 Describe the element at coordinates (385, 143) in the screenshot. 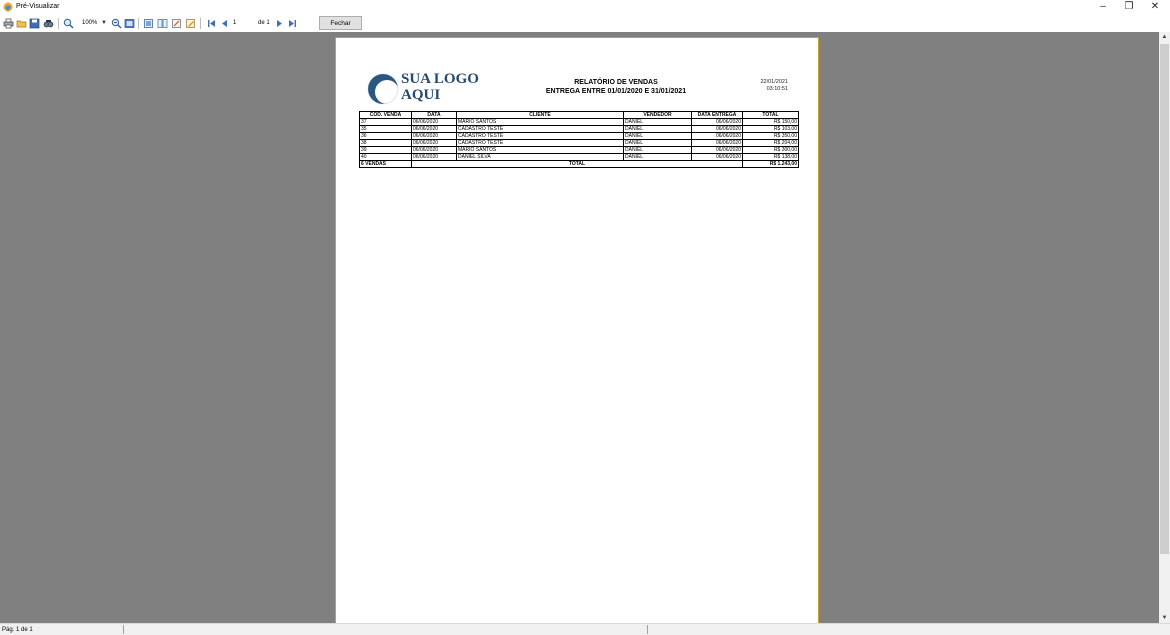

I see `cell-code: 38` at that location.